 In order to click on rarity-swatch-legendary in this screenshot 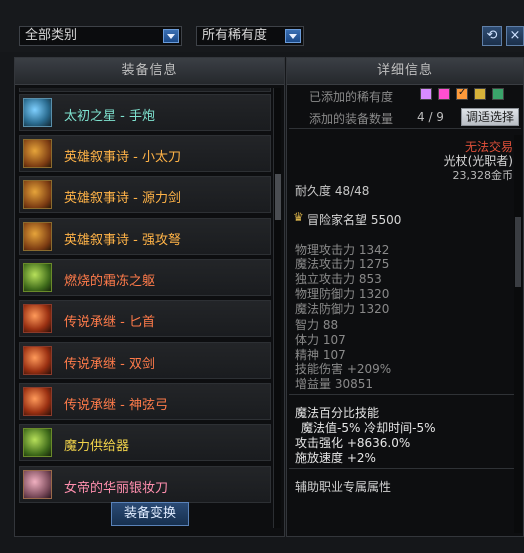, I will do `click(444, 94)`.